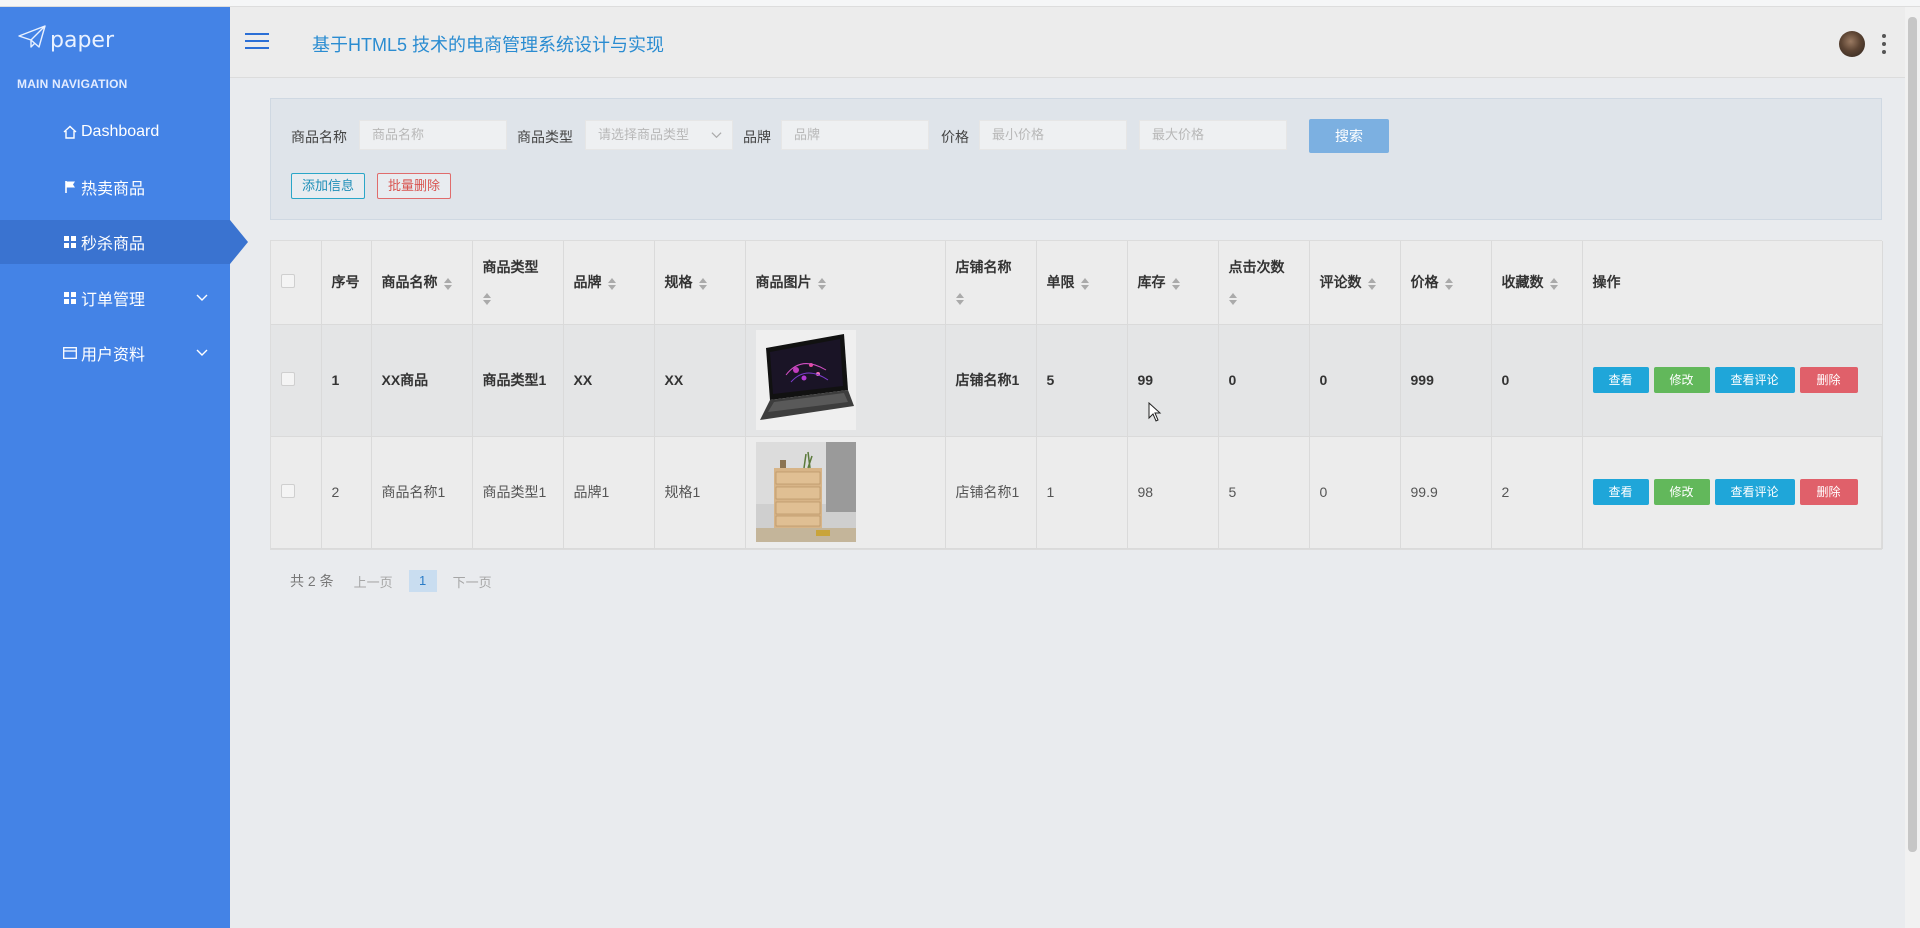 The width and height of the screenshot is (1920, 928). Describe the element at coordinates (422, 283) in the screenshot. I see `column-header-sortable: 商品名称` at that location.